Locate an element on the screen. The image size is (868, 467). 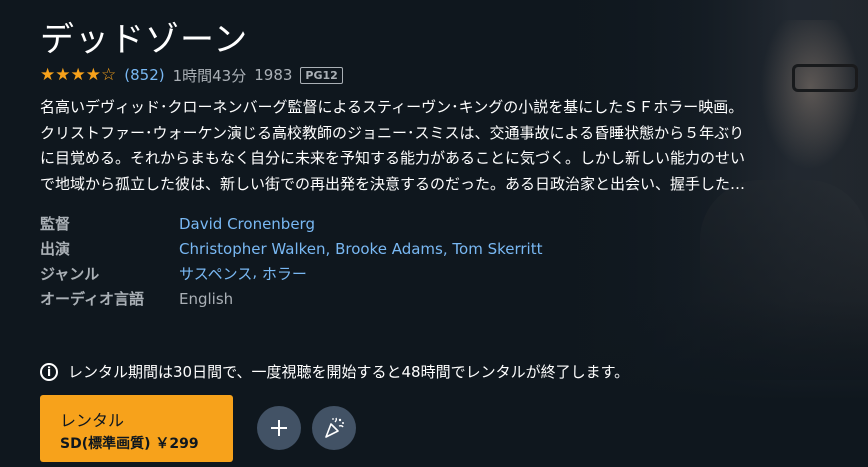
maturity-rating-badge: PG12 is located at coordinates (321, 75).